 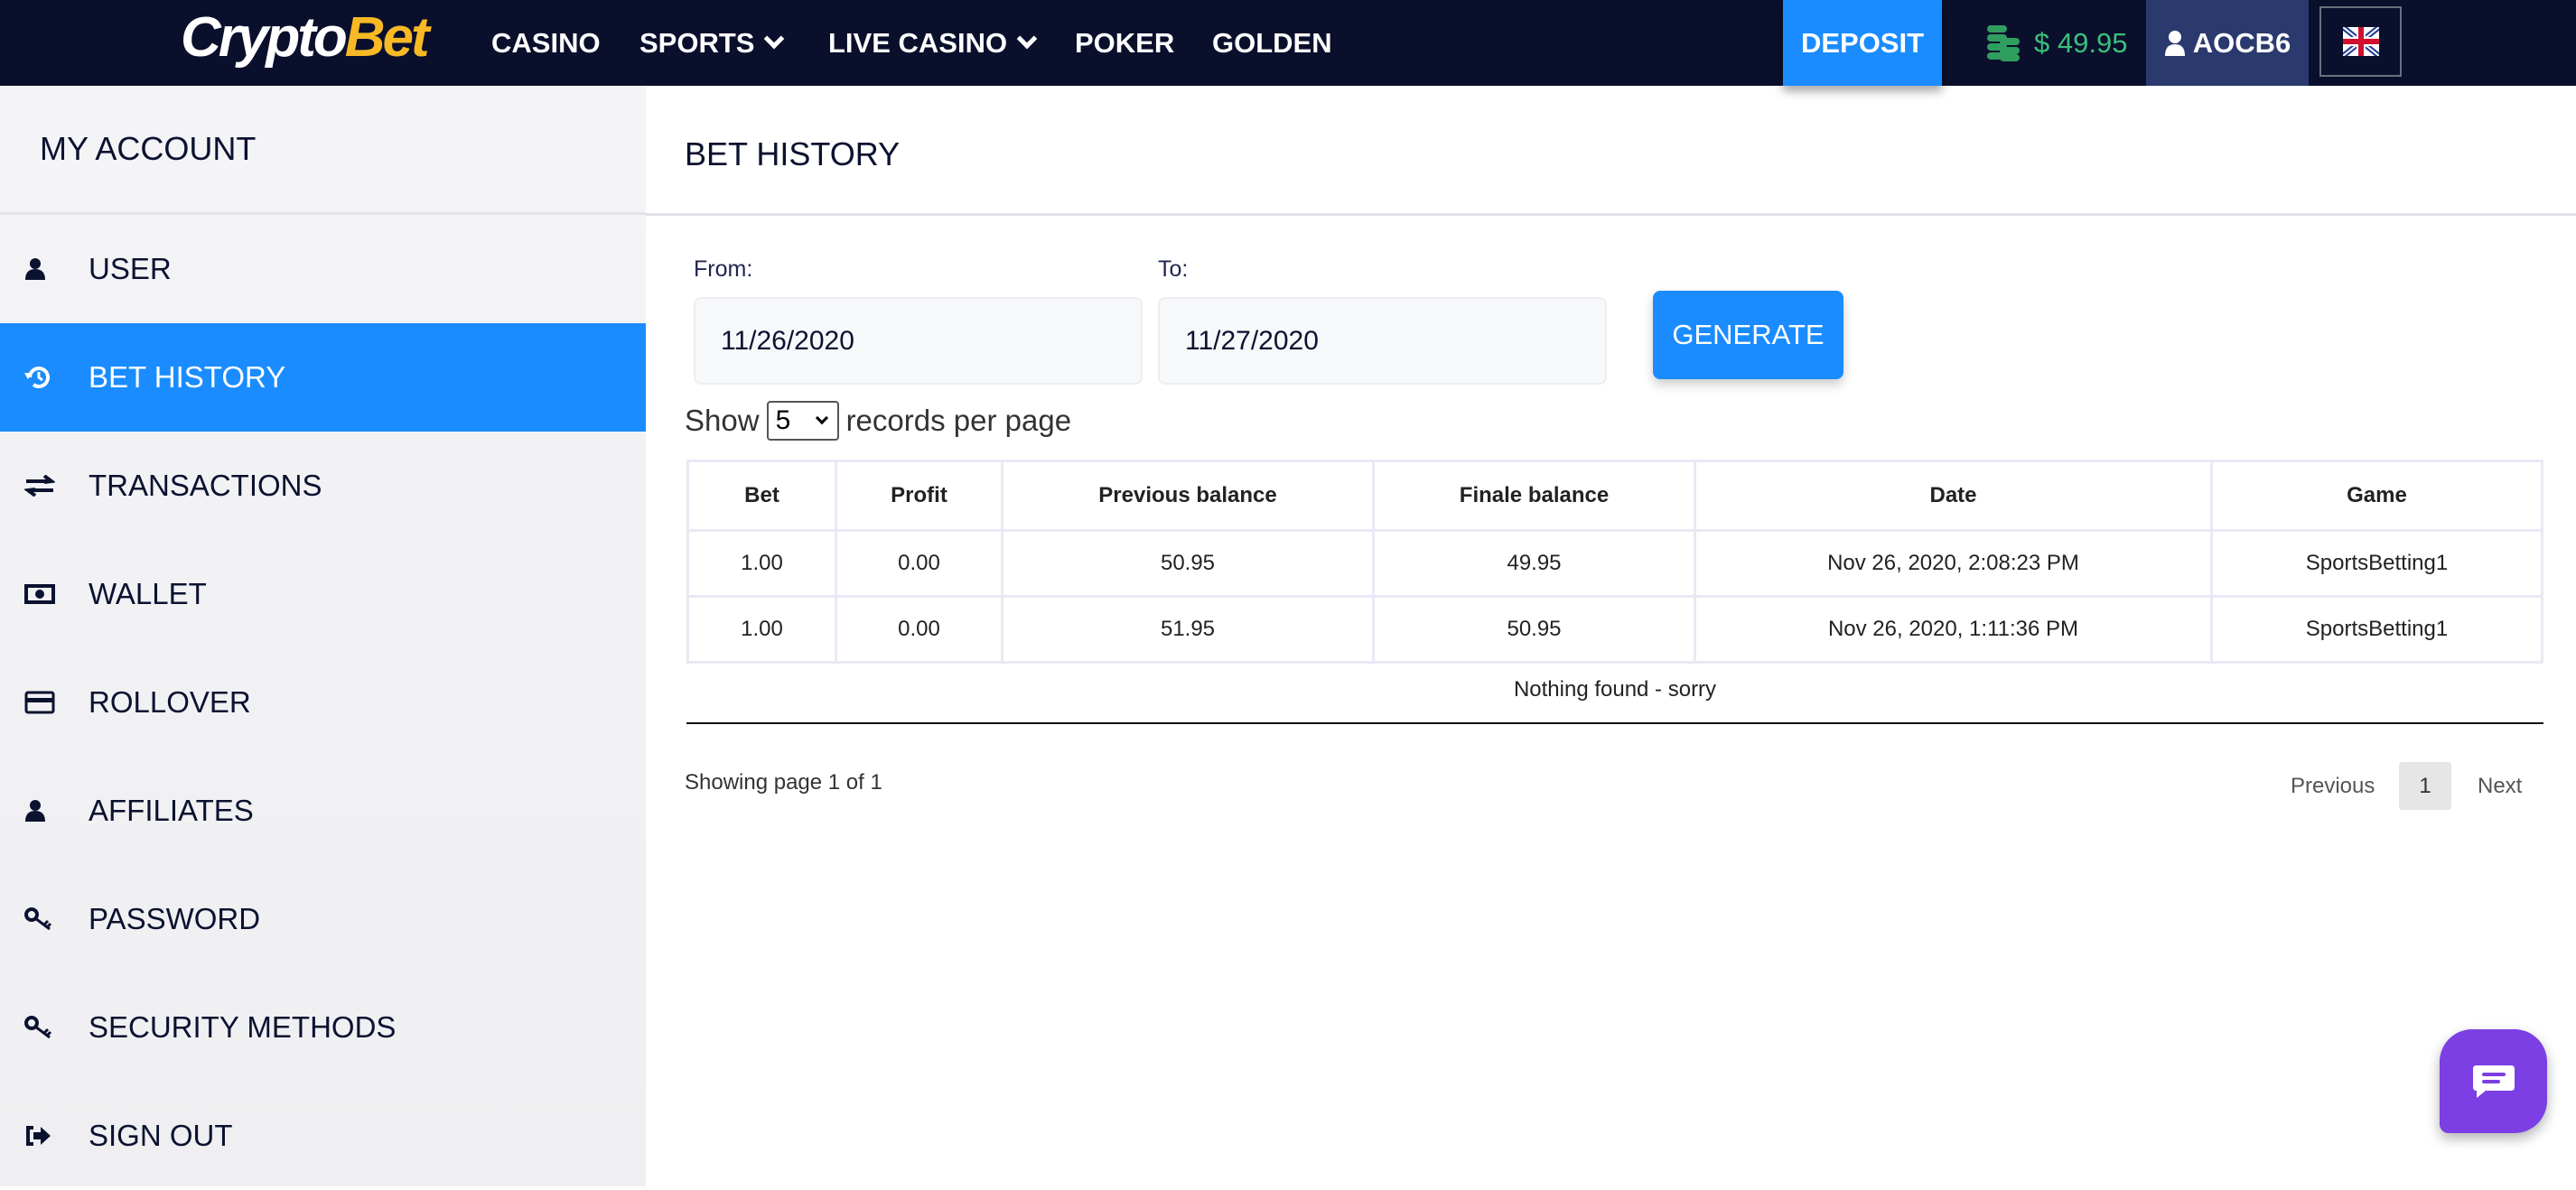 I want to click on nav-golden: GOLDEN, so click(x=1272, y=43).